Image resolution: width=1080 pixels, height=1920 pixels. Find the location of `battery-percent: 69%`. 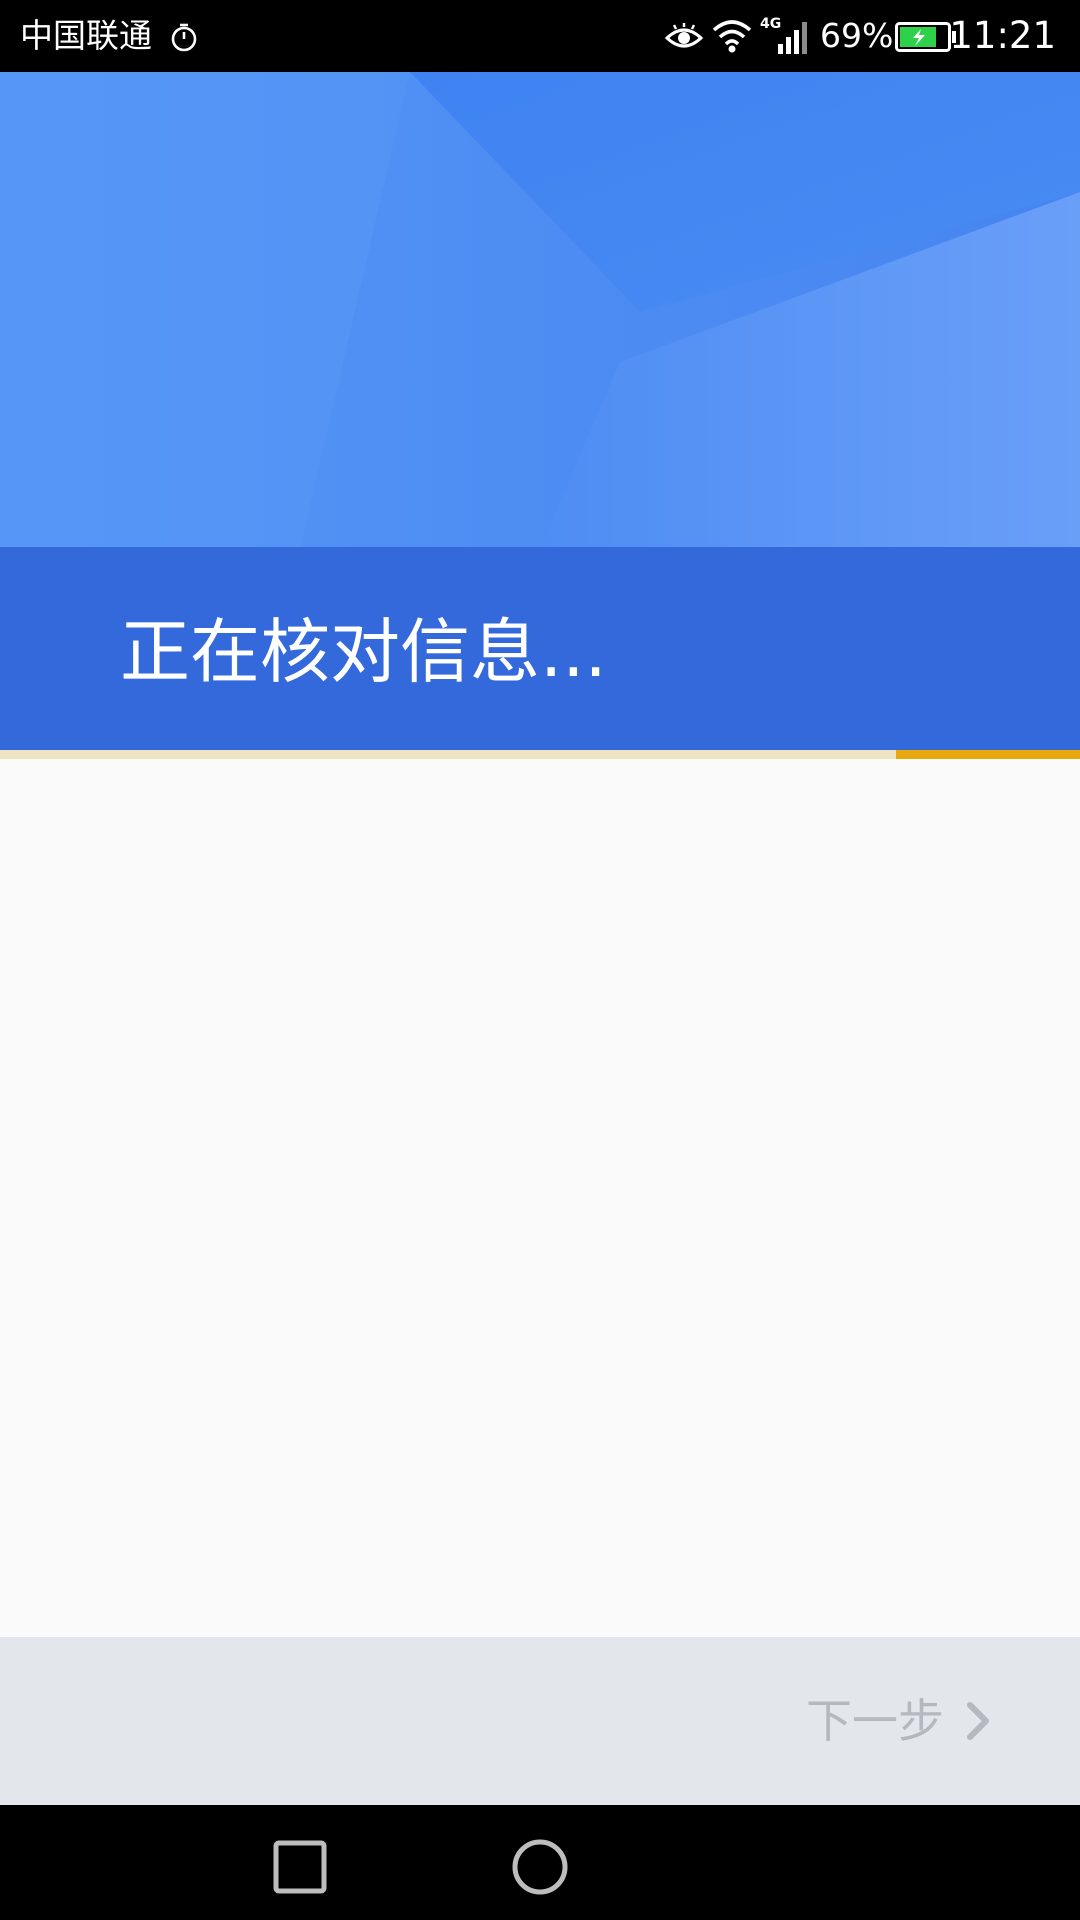

battery-percent: 69% is located at coordinates (857, 35).